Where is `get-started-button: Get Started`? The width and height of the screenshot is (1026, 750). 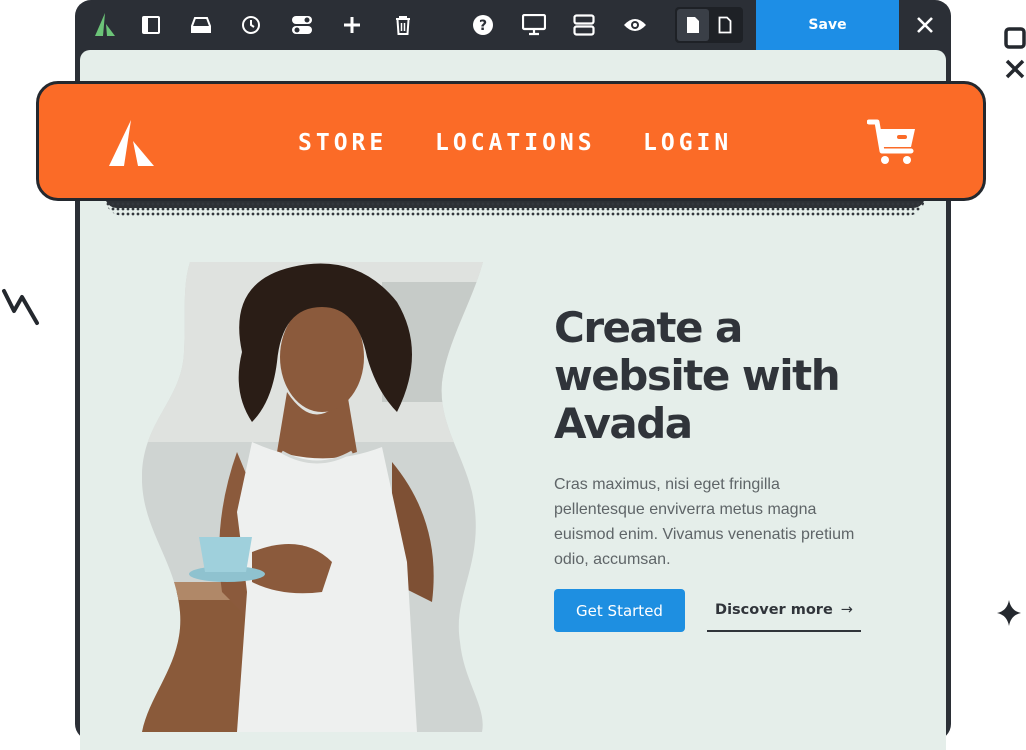 get-started-button: Get Started is located at coordinates (619, 610).